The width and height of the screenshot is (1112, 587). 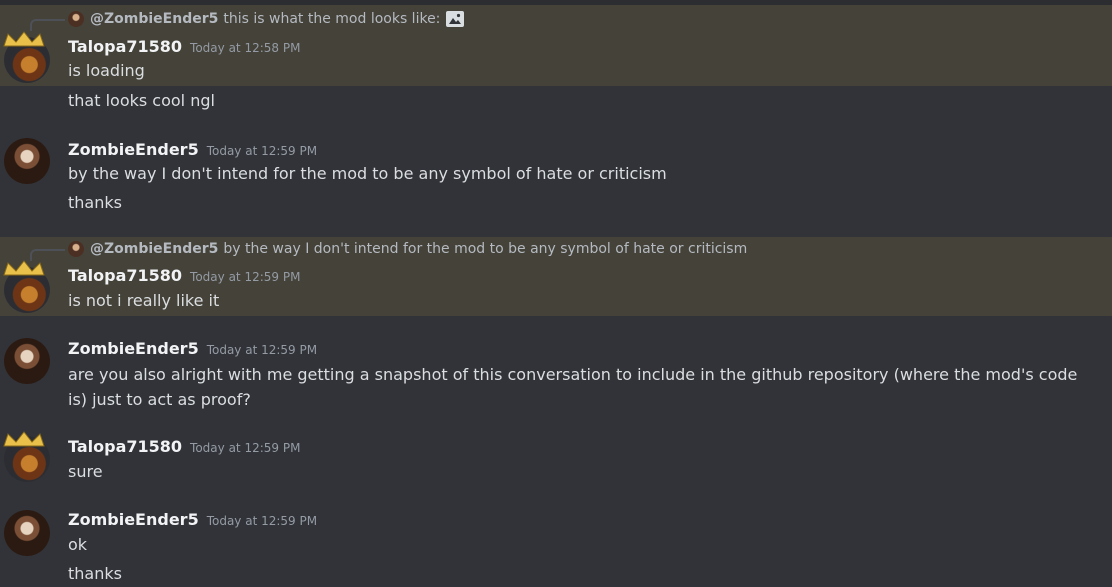 What do you see at coordinates (144, 300) in the screenshot?
I see `message-text: is not i really like it` at bounding box center [144, 300].